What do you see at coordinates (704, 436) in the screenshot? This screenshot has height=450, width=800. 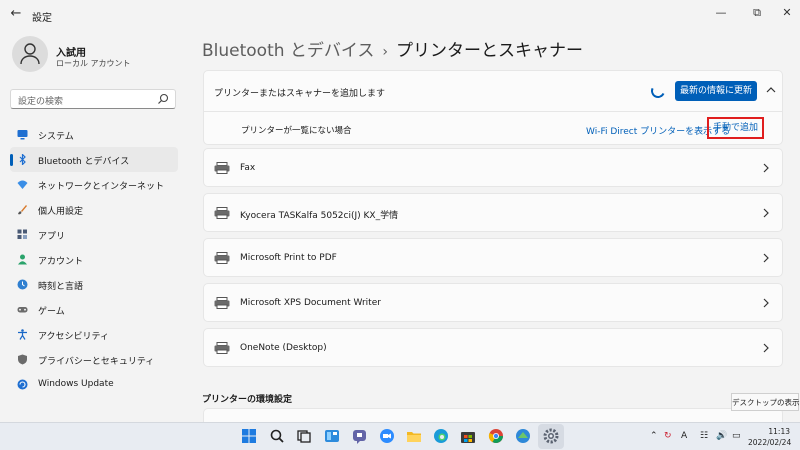 I see `network-icon: ☷` at bounding box center [704, 436].